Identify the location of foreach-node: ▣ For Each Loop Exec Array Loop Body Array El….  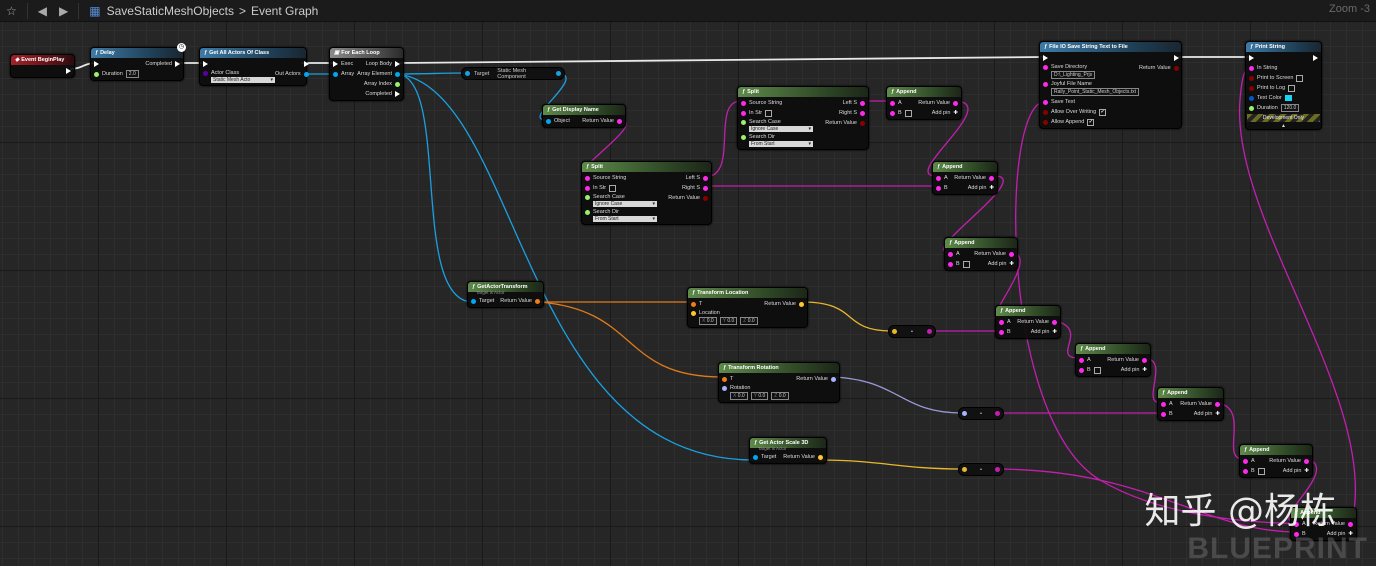
(366, 74).